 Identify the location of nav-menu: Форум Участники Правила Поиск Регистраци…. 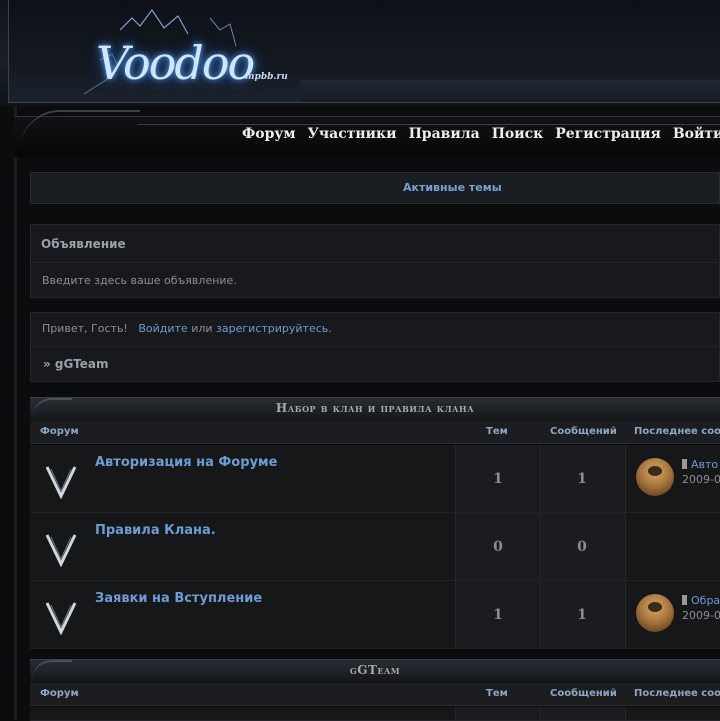
(481, 134).